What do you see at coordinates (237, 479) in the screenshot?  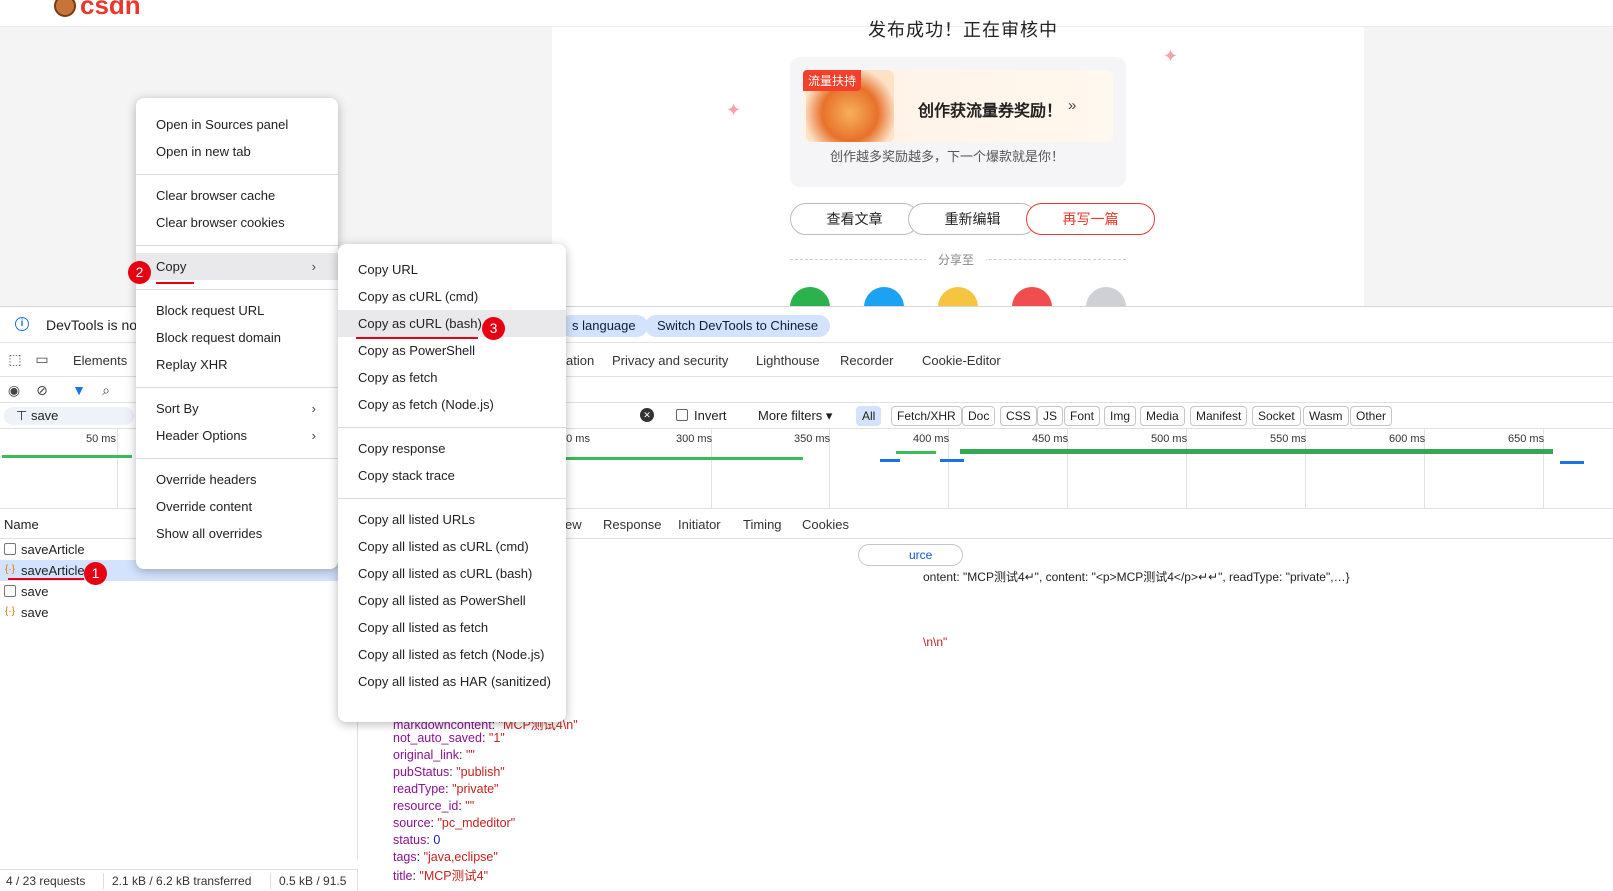 I see `menu-override-headers: Override headers` at bounding box center [237, 479].